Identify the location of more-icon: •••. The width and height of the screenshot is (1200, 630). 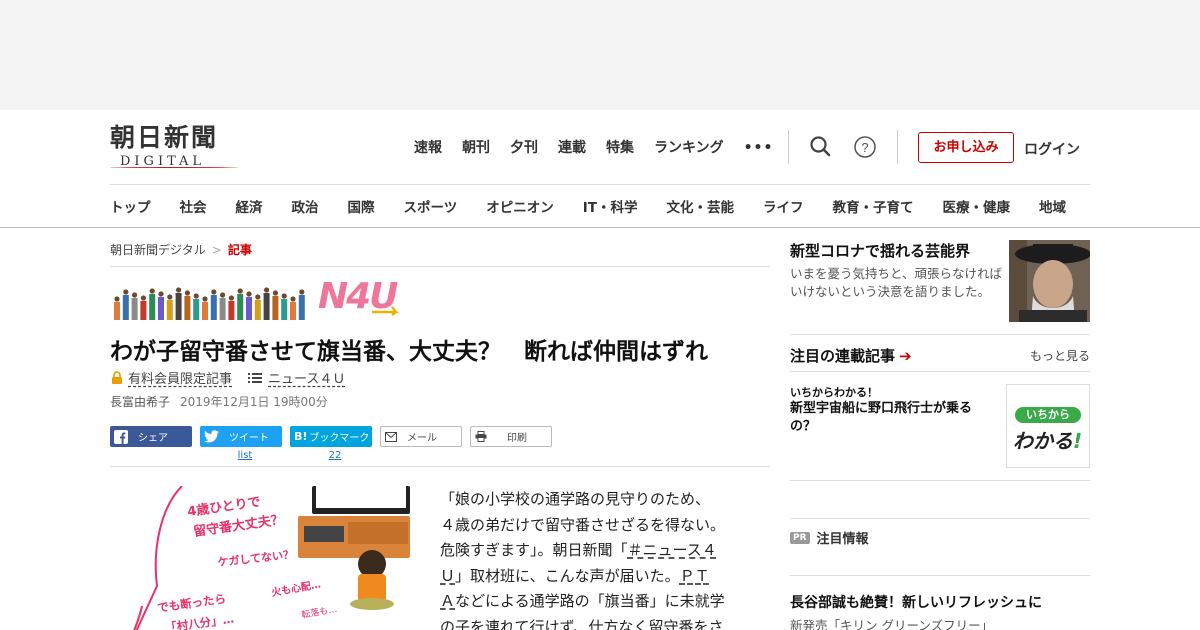
(759, 148).